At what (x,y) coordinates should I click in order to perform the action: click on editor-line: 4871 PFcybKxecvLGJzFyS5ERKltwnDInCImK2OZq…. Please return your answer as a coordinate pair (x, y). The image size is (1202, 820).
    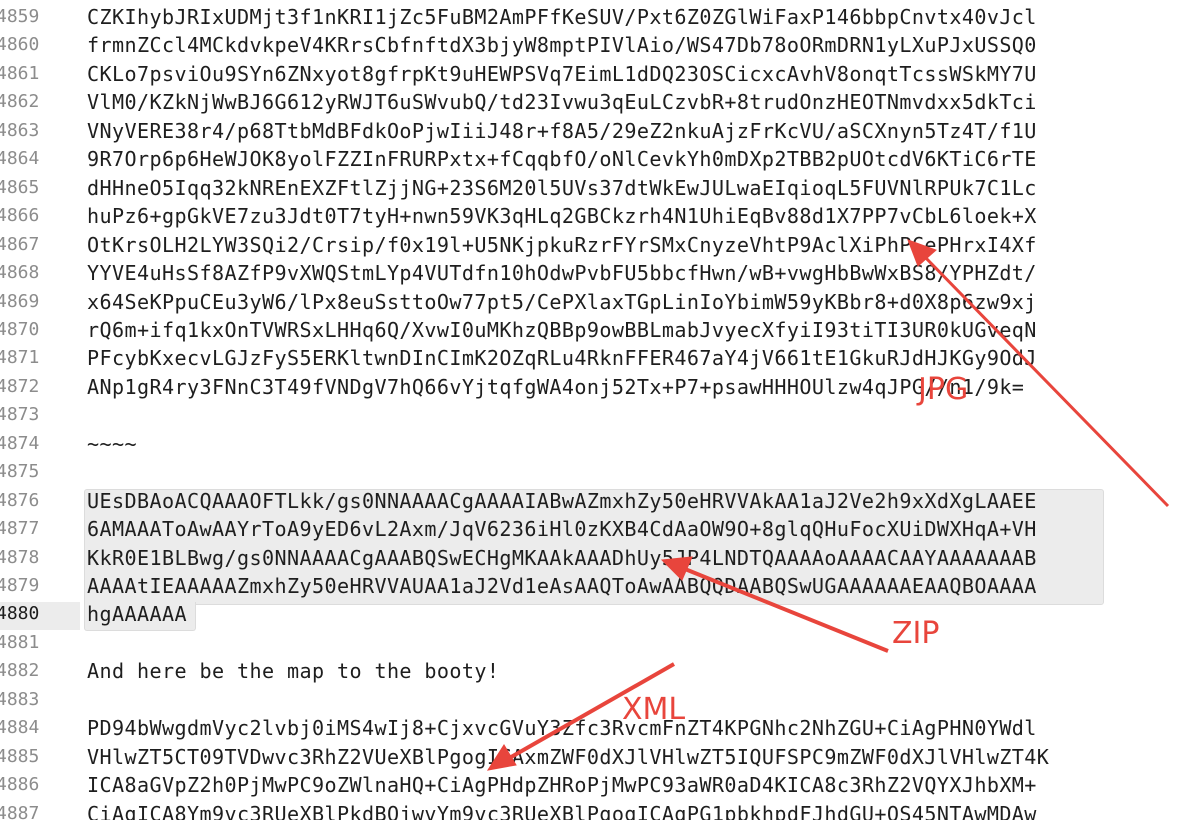
    Looking at the image, I should click on (601, 358).